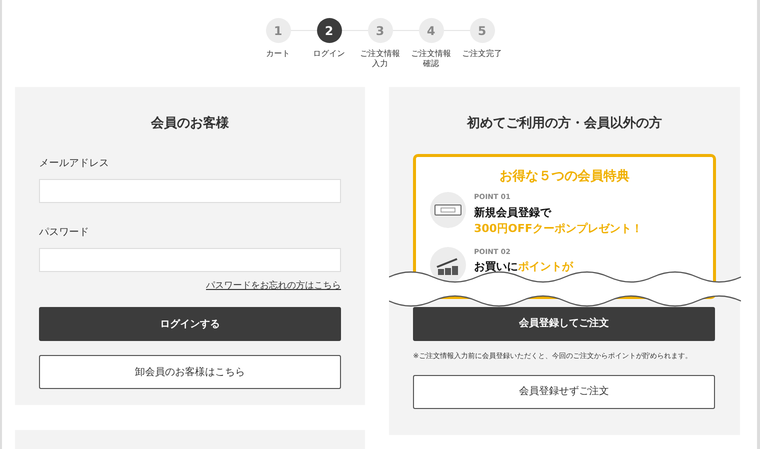 The width and height of the screenshot is (760, 449). What do you see at coordinates (190, 123) in the screenshot?
I see `section-title: 会員のお客様` at bounding box center [190, 123].